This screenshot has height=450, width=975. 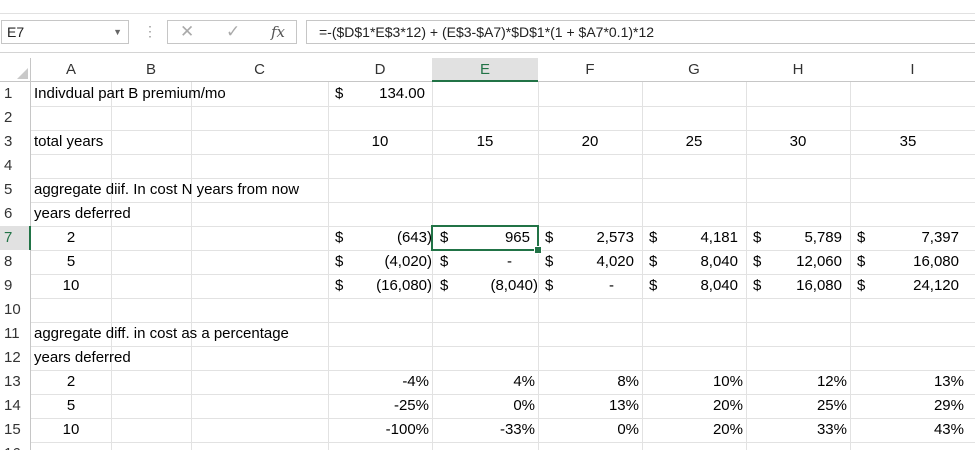 What do you see at coordinates (690, 238) in the screenshot?
I see `cell-g7: 4,181` at bounding box center [690, 238].